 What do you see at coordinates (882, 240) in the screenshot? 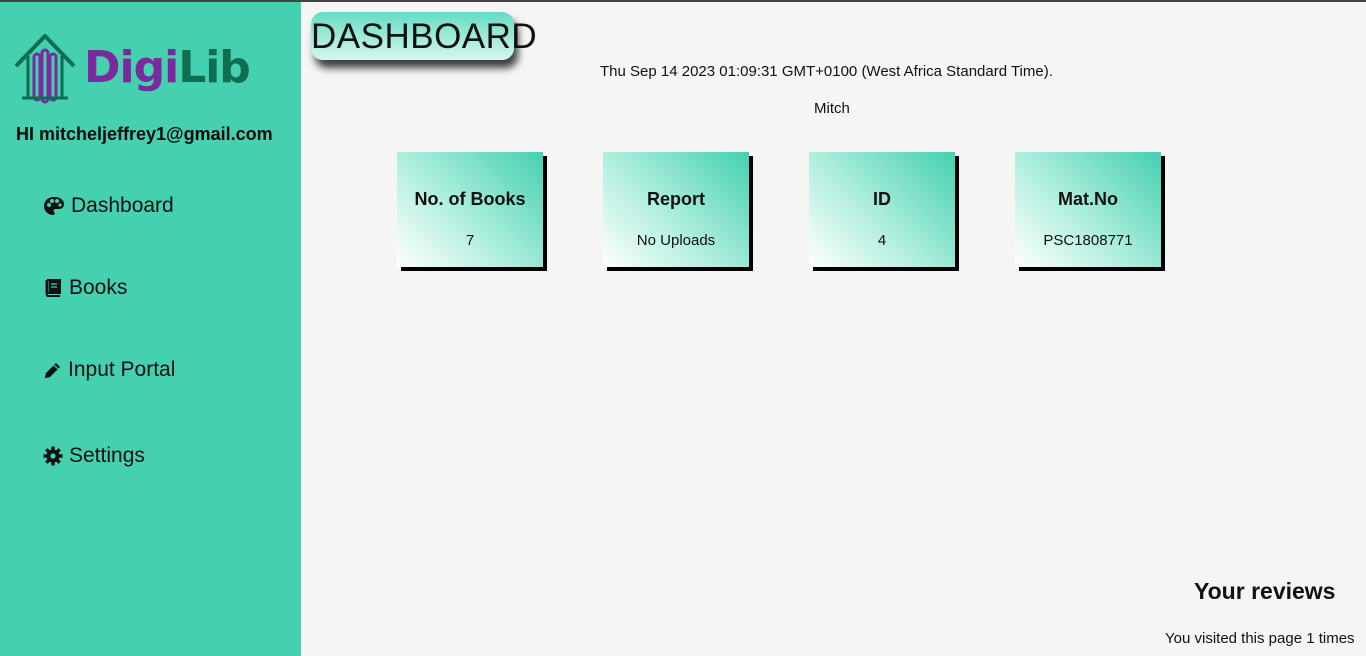
I see `stat-card-value: 4` at bounding box center [882, 240].